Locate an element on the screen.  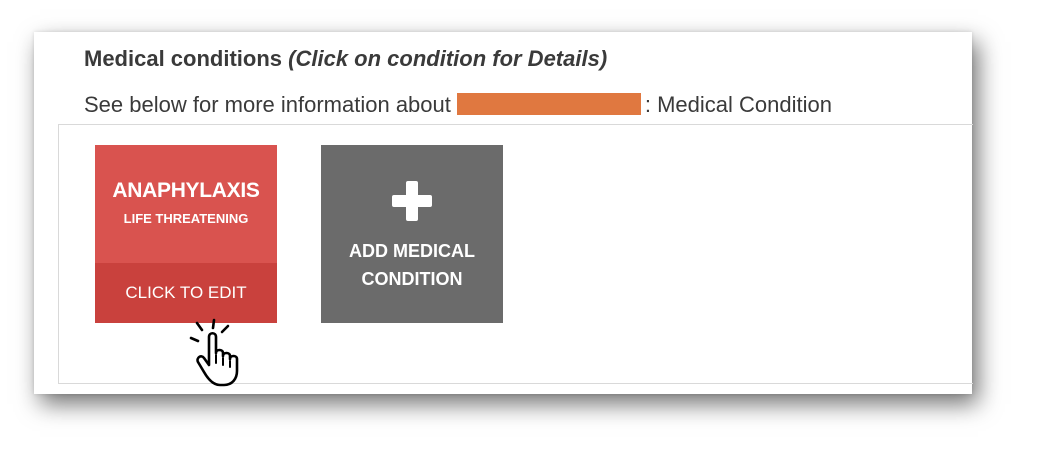
subtitle-suffix: : Medical Condition is located at coordinates (738, 104).